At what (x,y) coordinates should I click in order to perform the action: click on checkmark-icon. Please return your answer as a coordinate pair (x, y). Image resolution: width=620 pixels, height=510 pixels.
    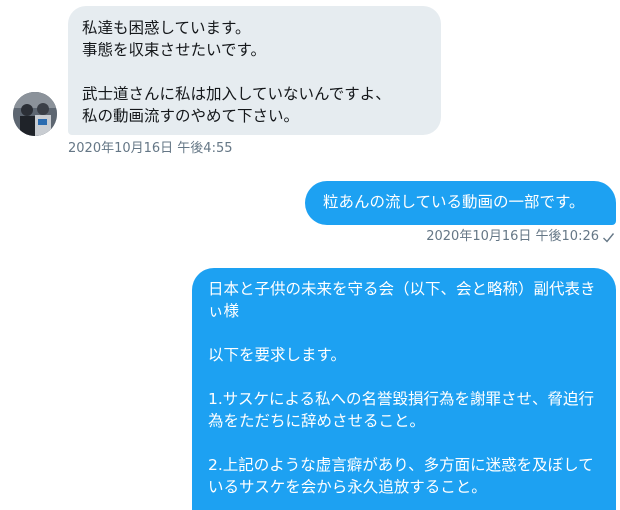
    Looking at the image, I should click on (608, 237).